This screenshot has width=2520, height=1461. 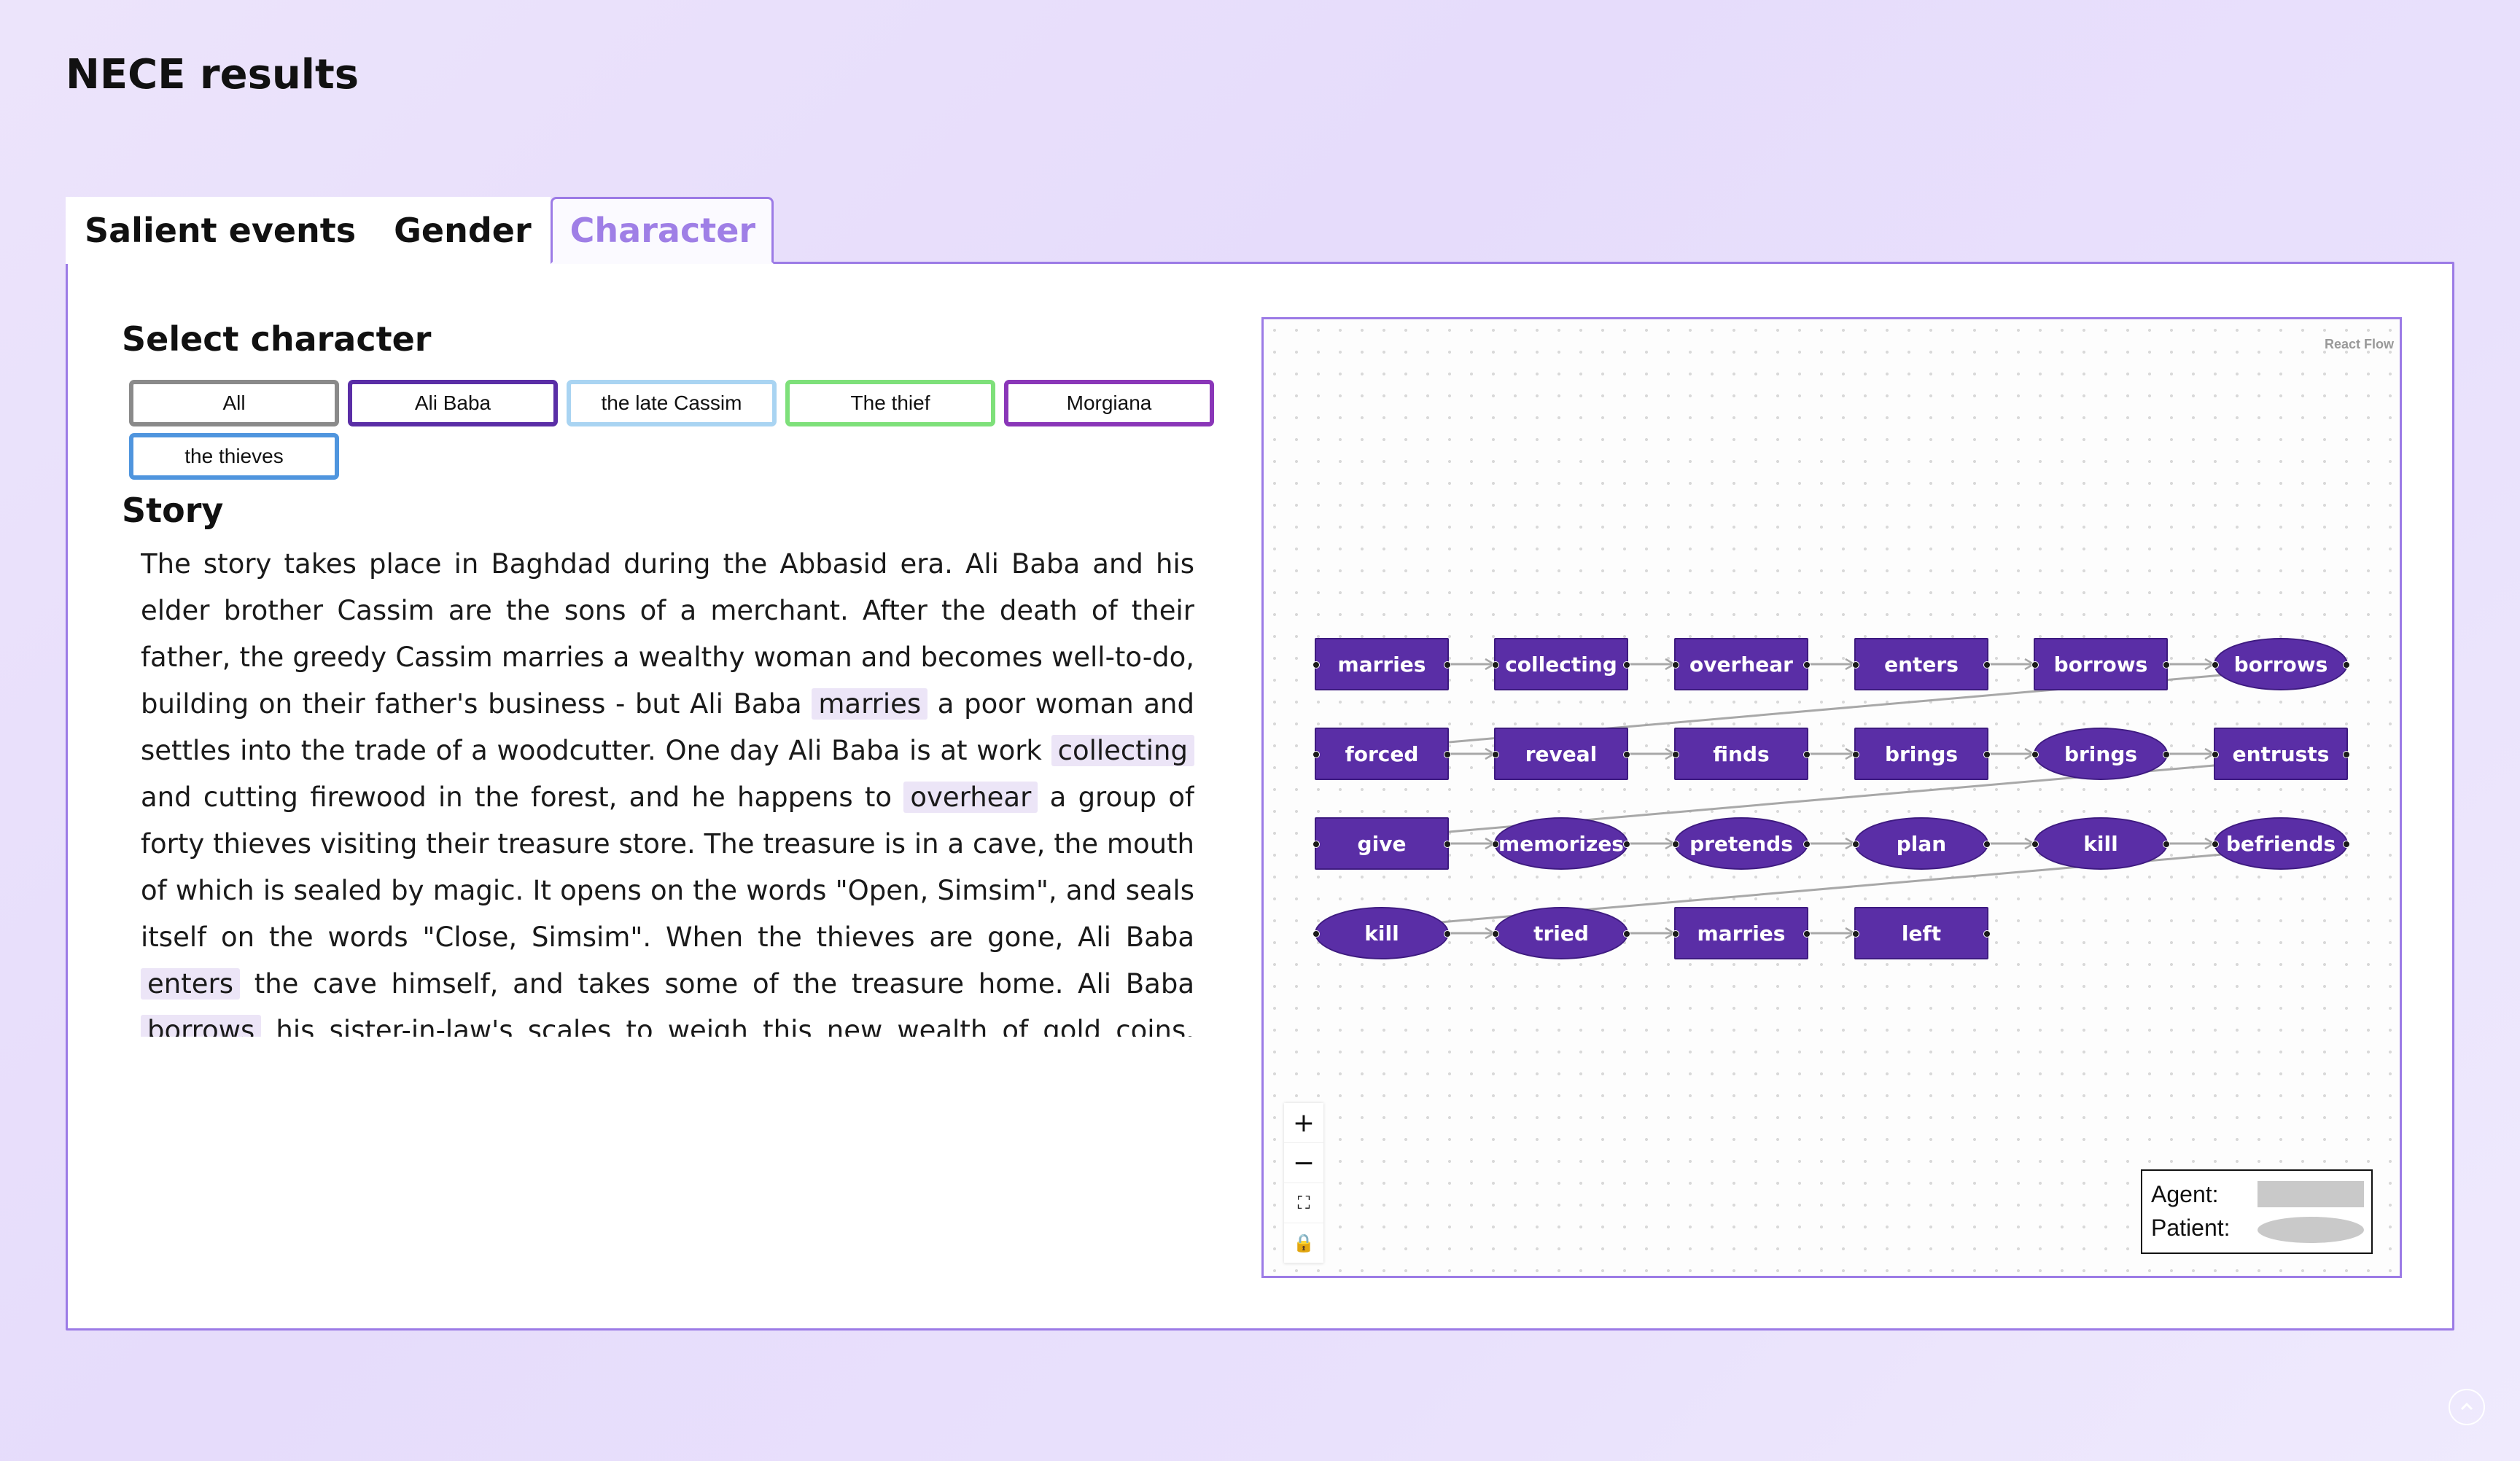 What do you see at coordinates (870, 704) in the screenshot?
I see `highlighted-event: marries` at bounding box center [870, 704].